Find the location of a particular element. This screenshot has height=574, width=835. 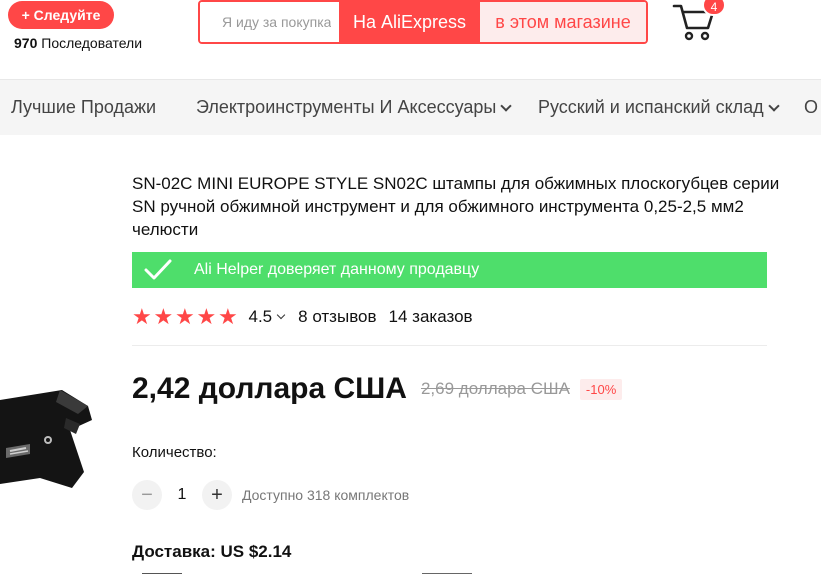

nav-item-best-sellers: Лучшие Продажи is located at coordinates (83, 107).